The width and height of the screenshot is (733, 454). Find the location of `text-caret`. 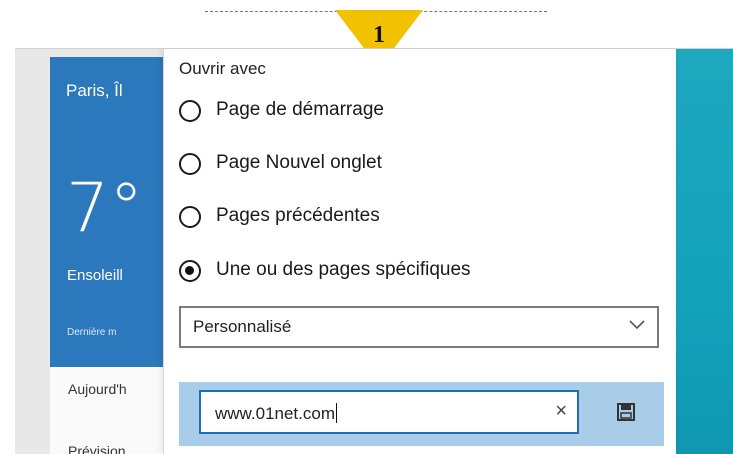

text-caret is located at coordinates (336, 413).